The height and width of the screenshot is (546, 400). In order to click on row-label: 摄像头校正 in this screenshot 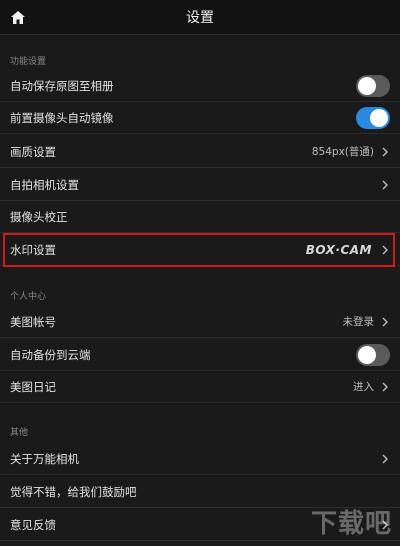, I will do `click(39, 216)`.